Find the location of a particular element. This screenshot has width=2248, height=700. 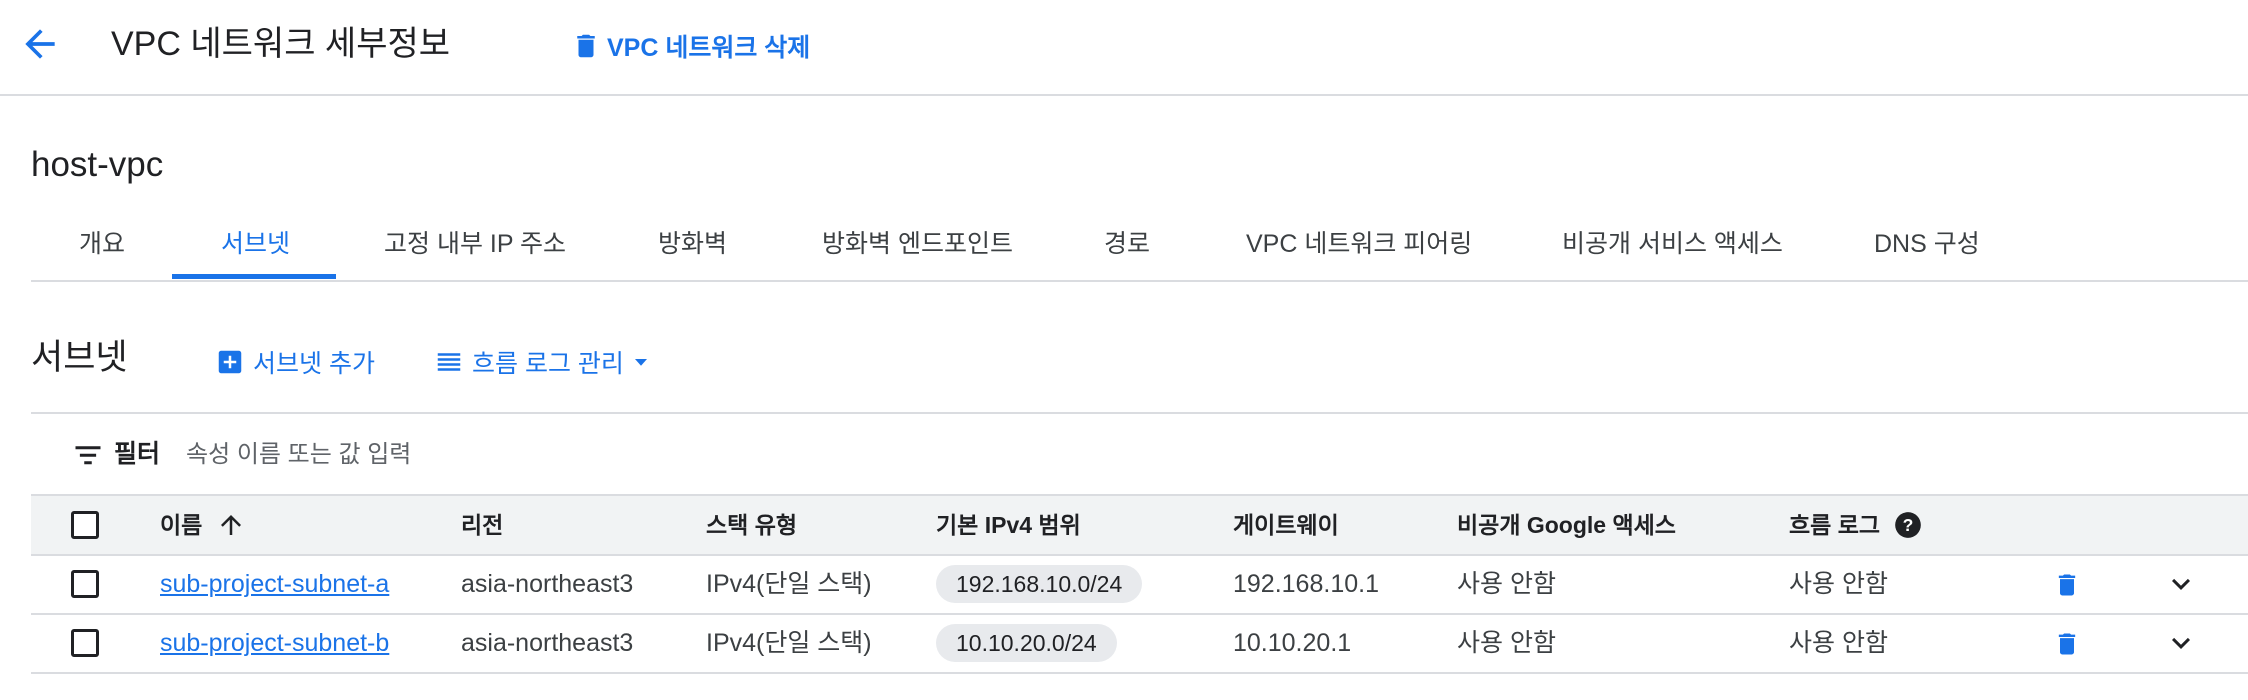

top-header: VPC 네트워크 세부정보 VPC 네트워크 삭제 is located at coordinates (1124, 48).